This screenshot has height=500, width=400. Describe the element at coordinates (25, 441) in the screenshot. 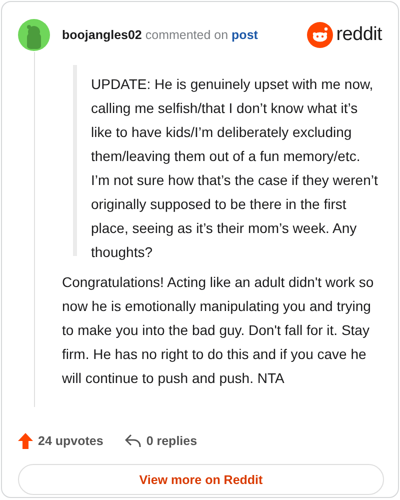

I see `upvote-icon` at that location.